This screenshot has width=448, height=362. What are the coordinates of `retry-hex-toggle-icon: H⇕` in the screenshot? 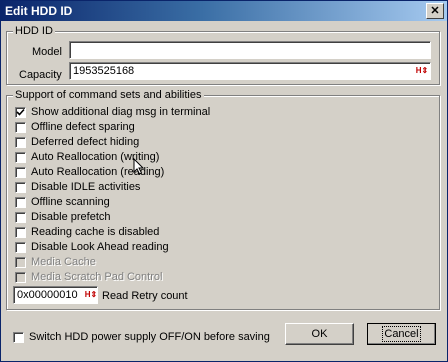 It's located at (91, 295).